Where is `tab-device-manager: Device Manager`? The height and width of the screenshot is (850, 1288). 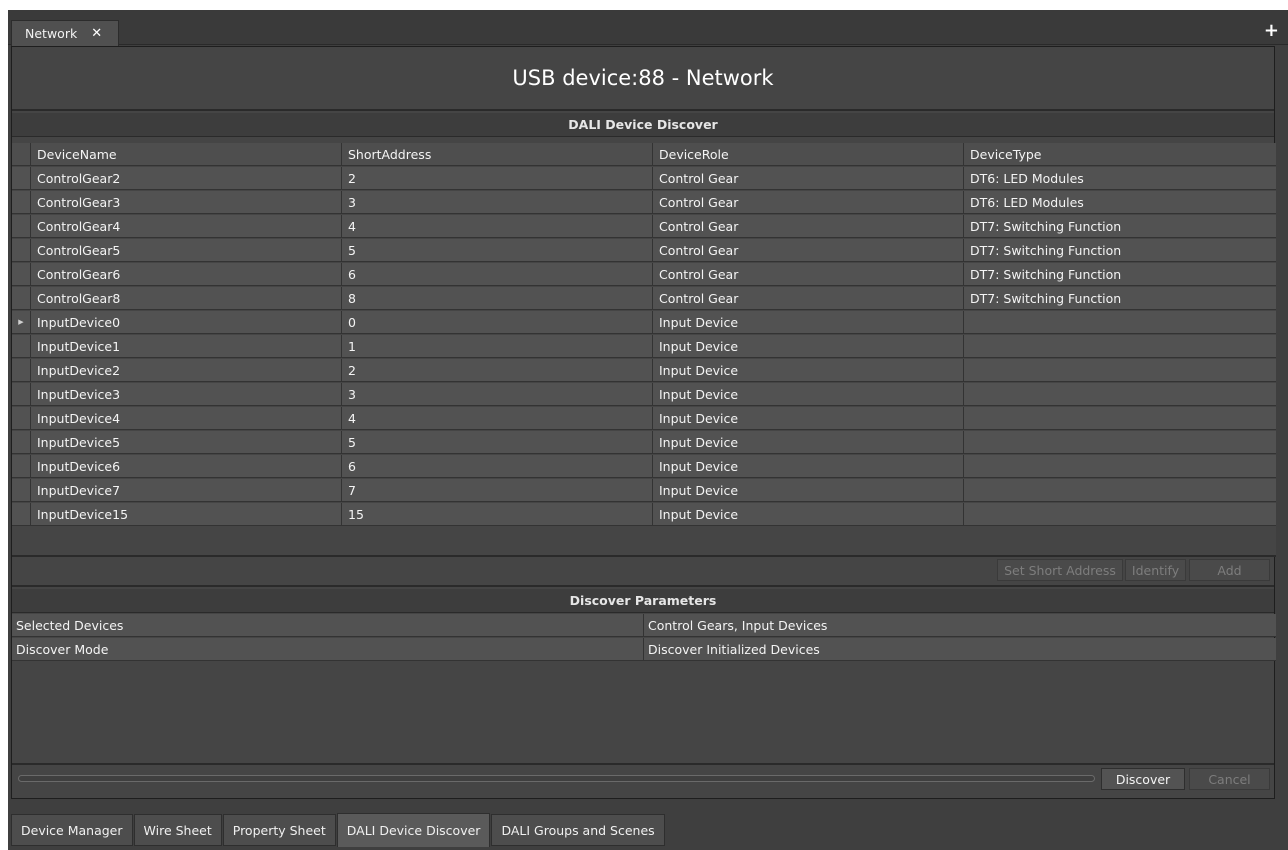 tab-device-manager: Device Manager is located at coordinates (72, 830).